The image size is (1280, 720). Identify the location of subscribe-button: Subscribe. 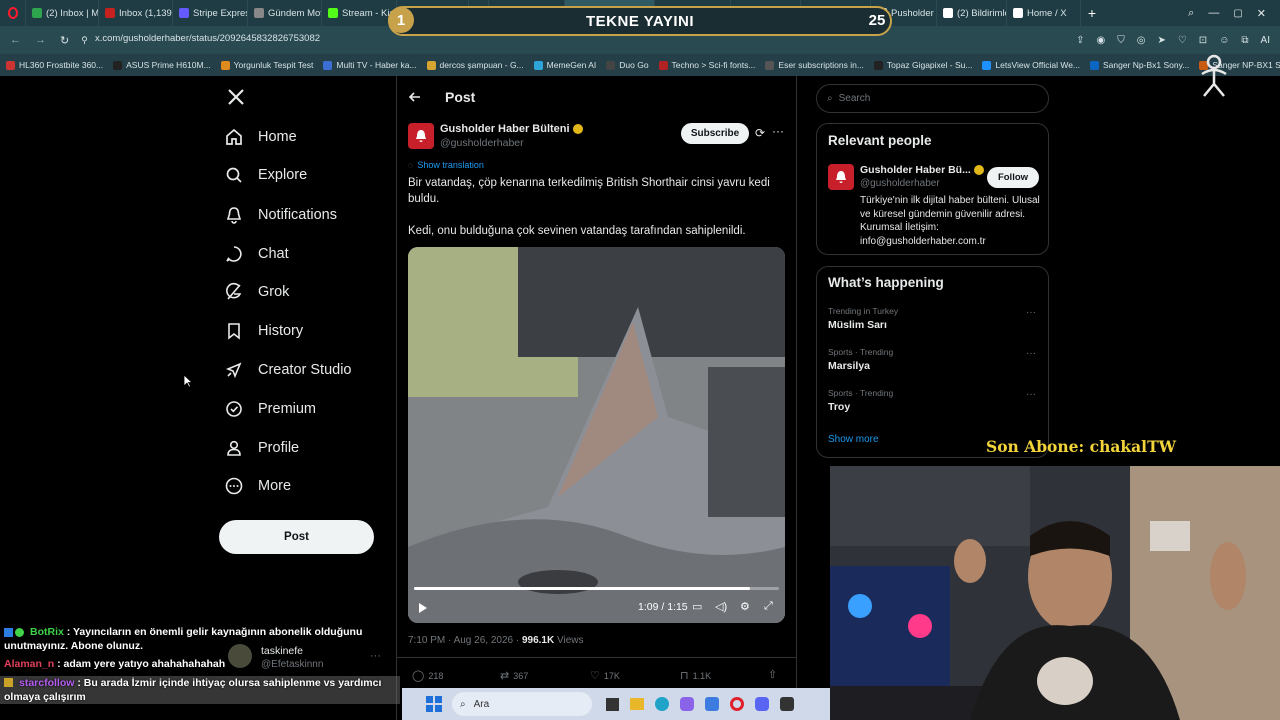
(715, 133).